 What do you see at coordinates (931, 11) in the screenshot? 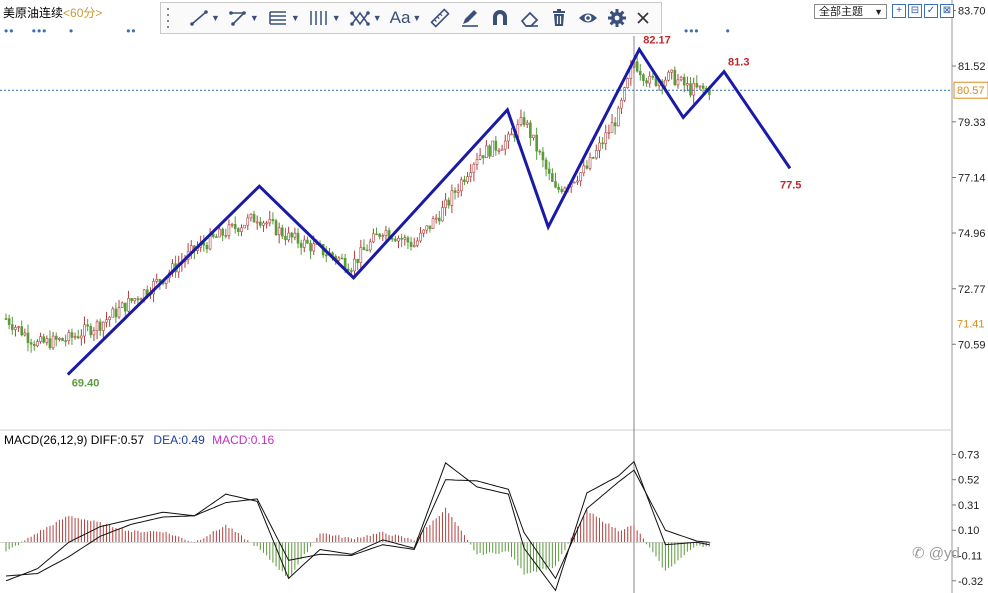
I see `confirm-window-button: ✓` at bounding box center [931, 11].